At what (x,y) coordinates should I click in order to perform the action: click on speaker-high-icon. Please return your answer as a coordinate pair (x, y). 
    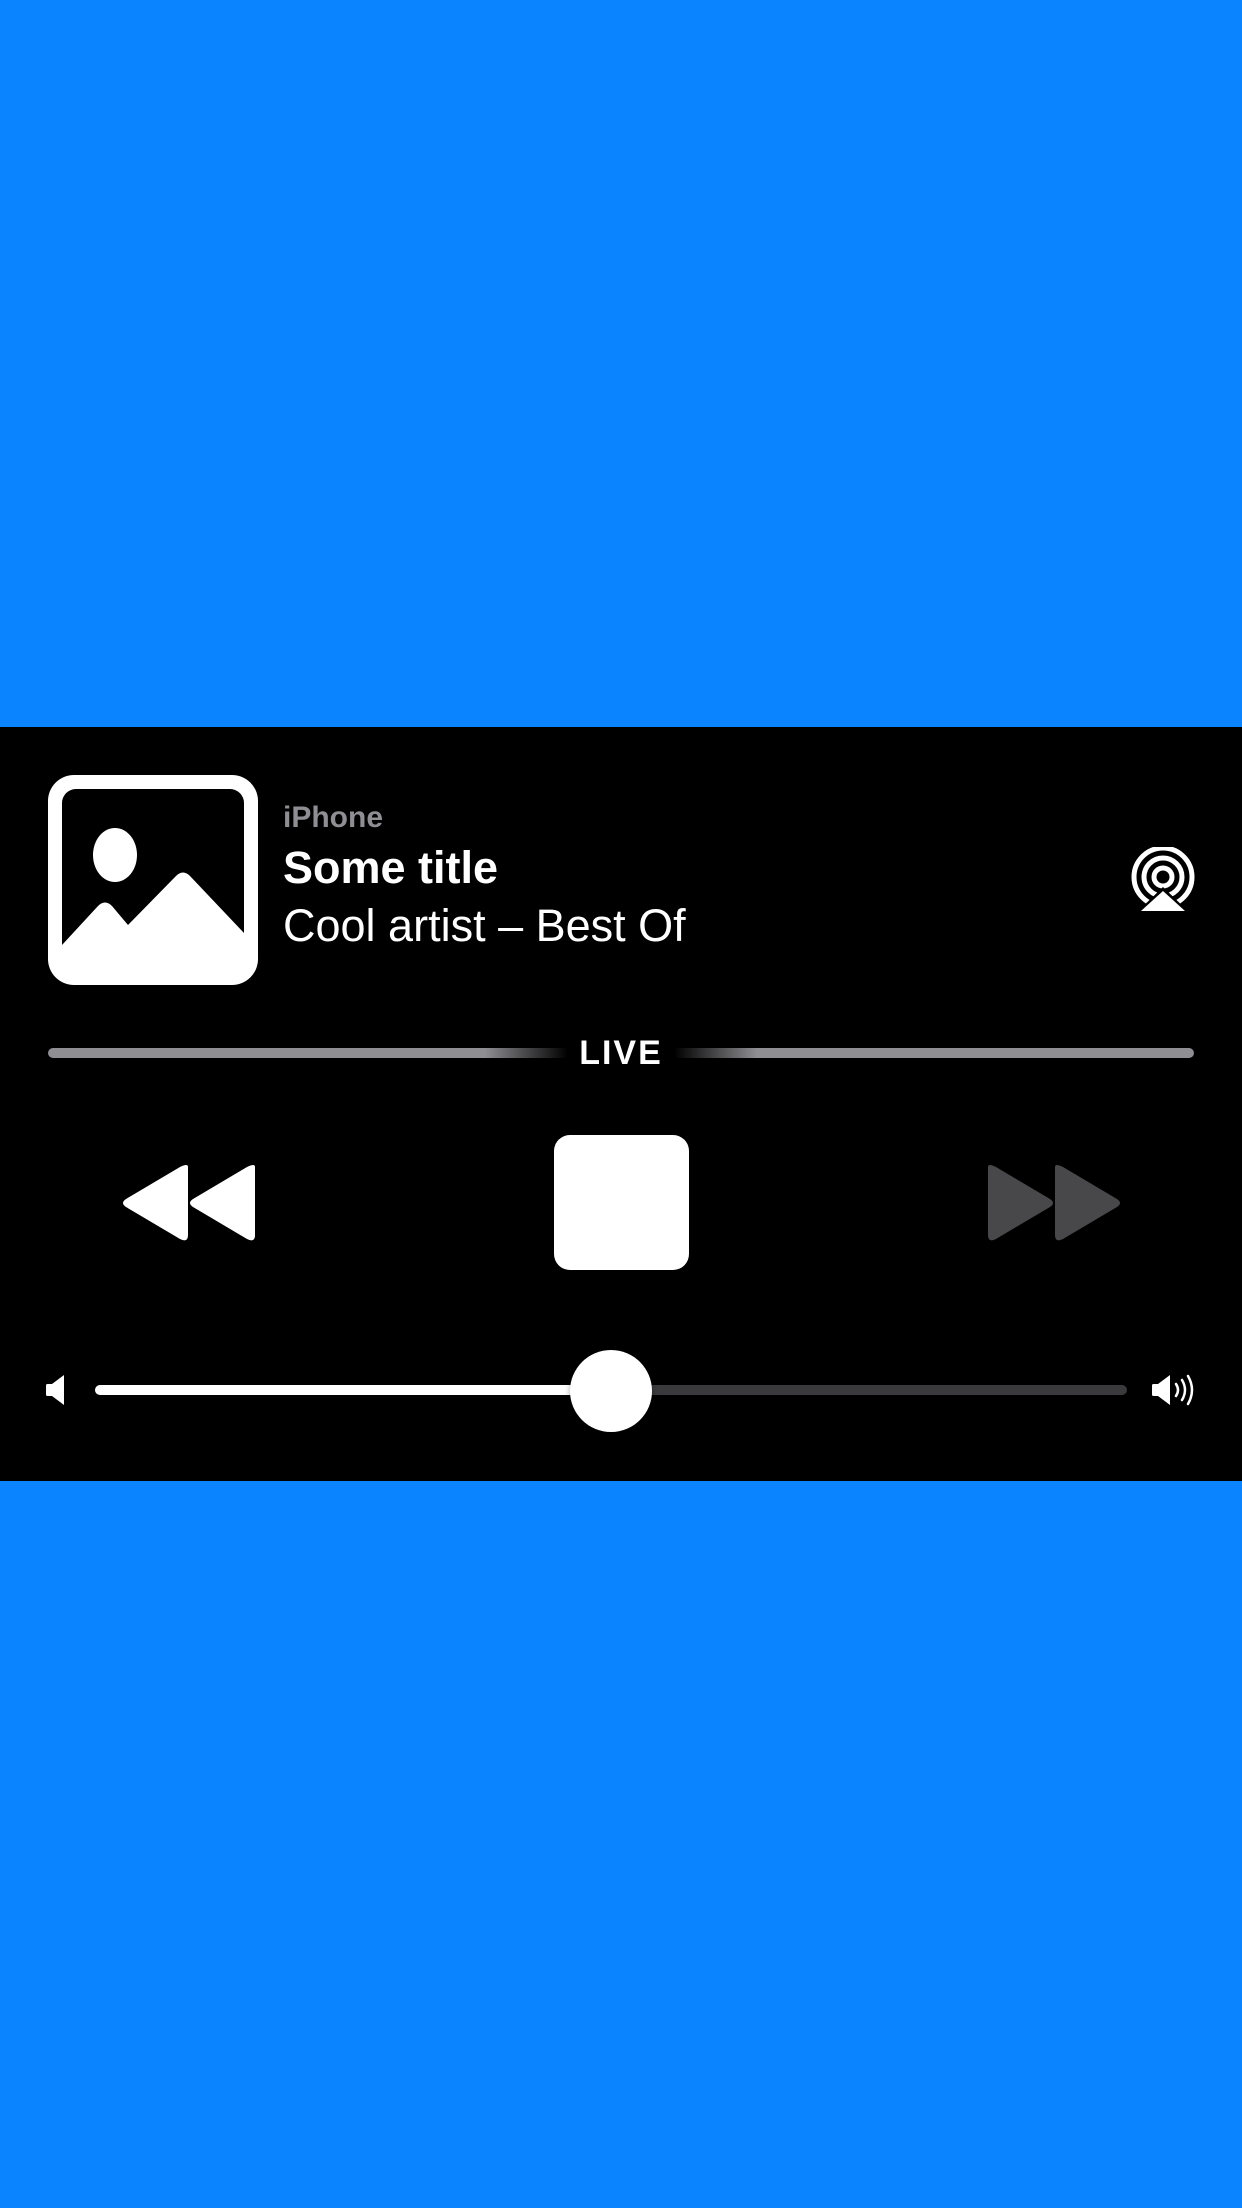
    Looking at the image, I should click on (1174, 1390).